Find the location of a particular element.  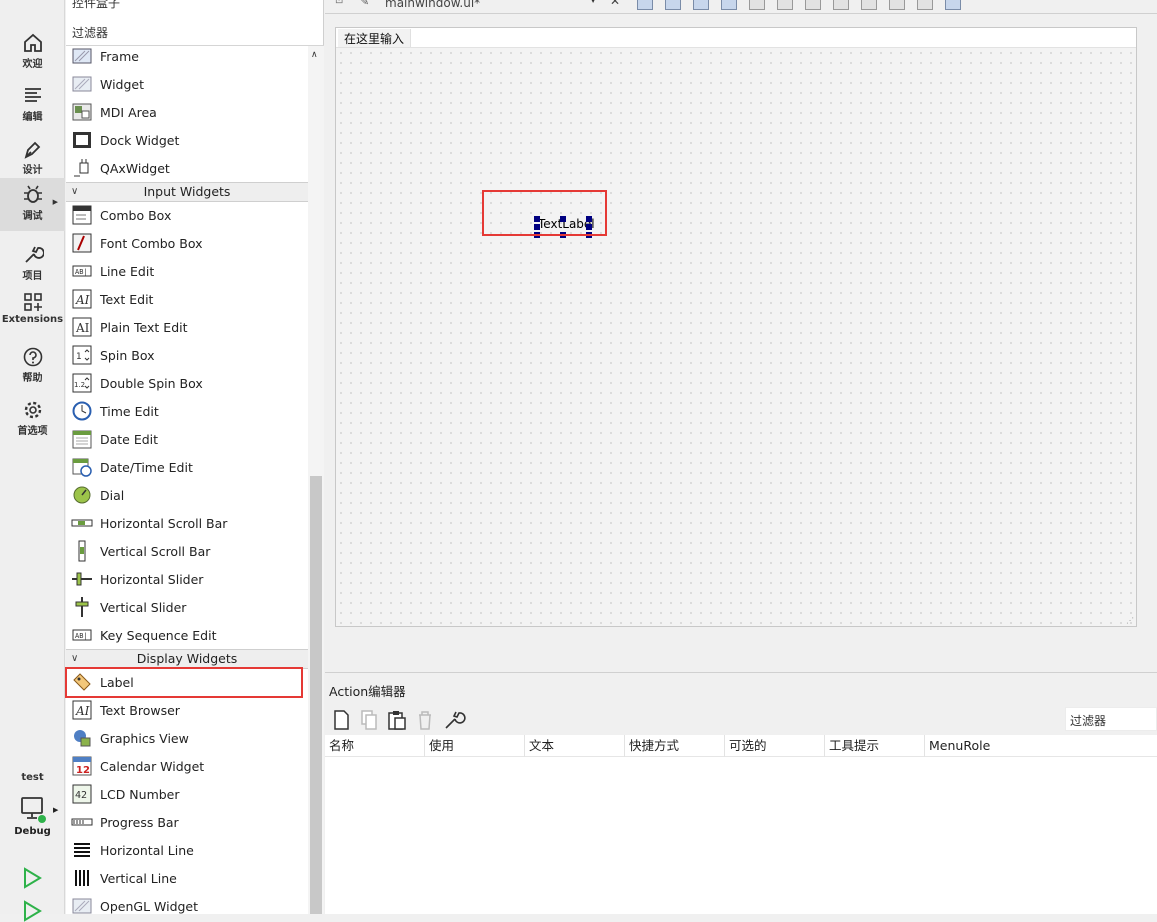

widget-item-lcd-number: 42 LCD Number is located at coordinates (187, 794).